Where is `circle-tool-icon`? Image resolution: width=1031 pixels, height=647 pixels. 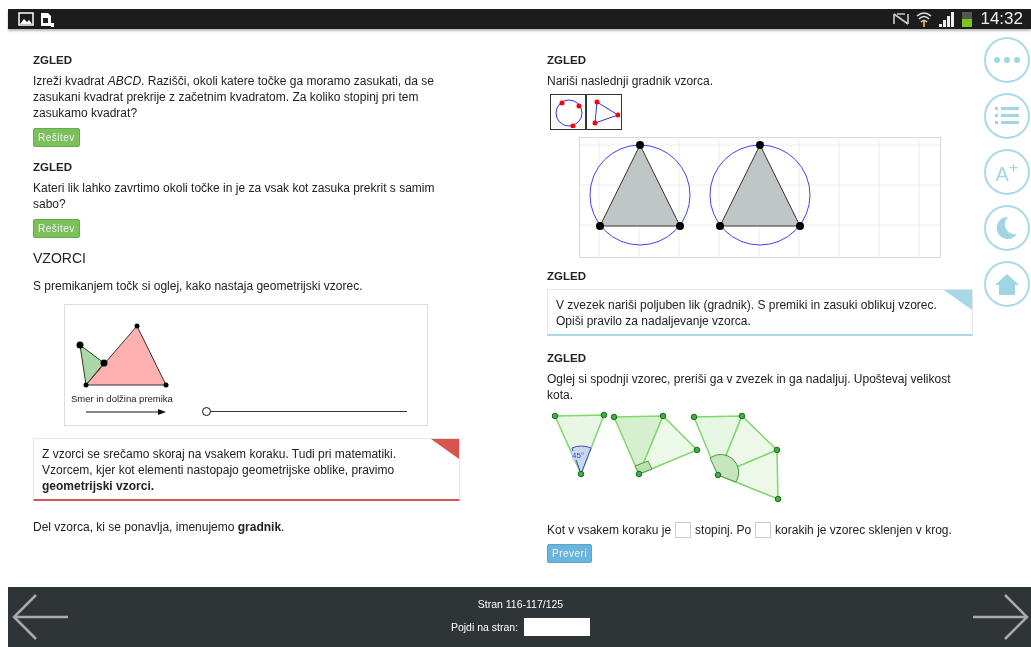 circle-tool-icon is located at coordinates (568, 112).